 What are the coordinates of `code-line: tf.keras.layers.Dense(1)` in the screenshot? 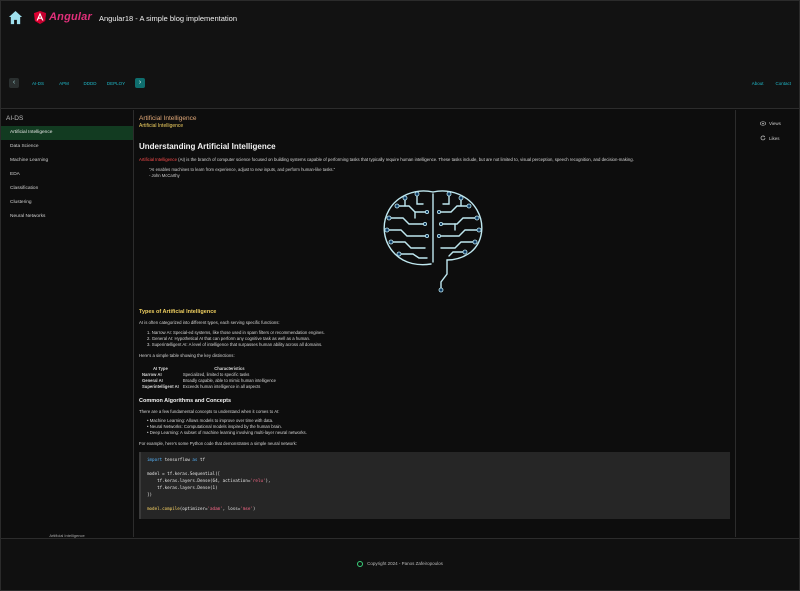 It's located at (182, 487).